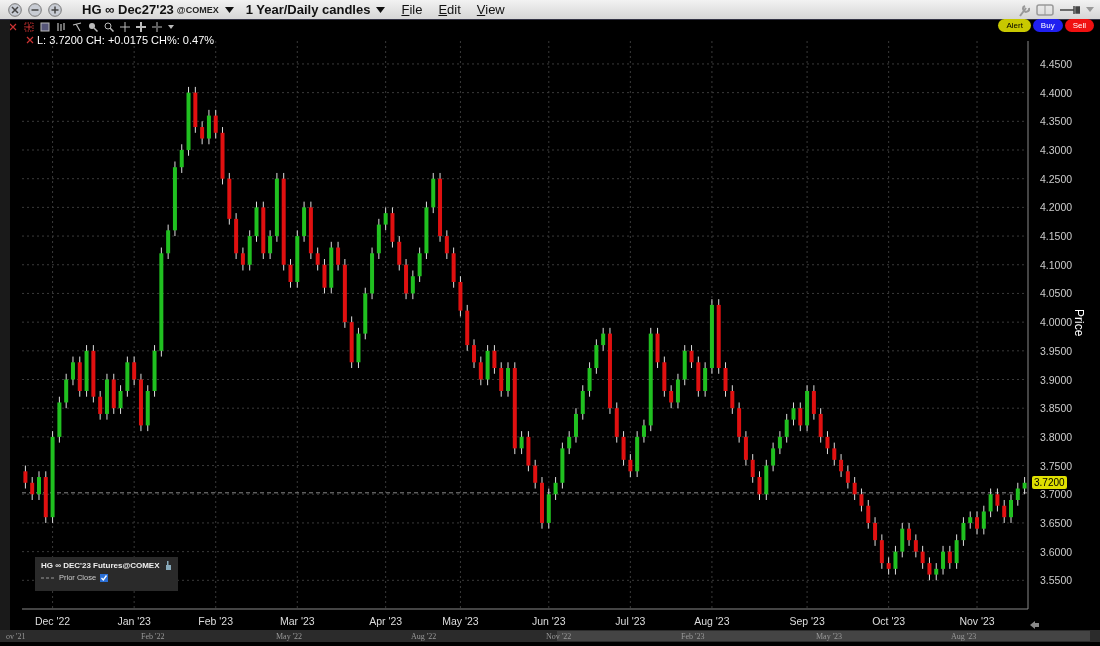 The width and height of the screenshot is (1100, 646). Describe the element at coordinates (1056, 408) in the screenshot. I see `price-axis-label: 3.8500` at that location.